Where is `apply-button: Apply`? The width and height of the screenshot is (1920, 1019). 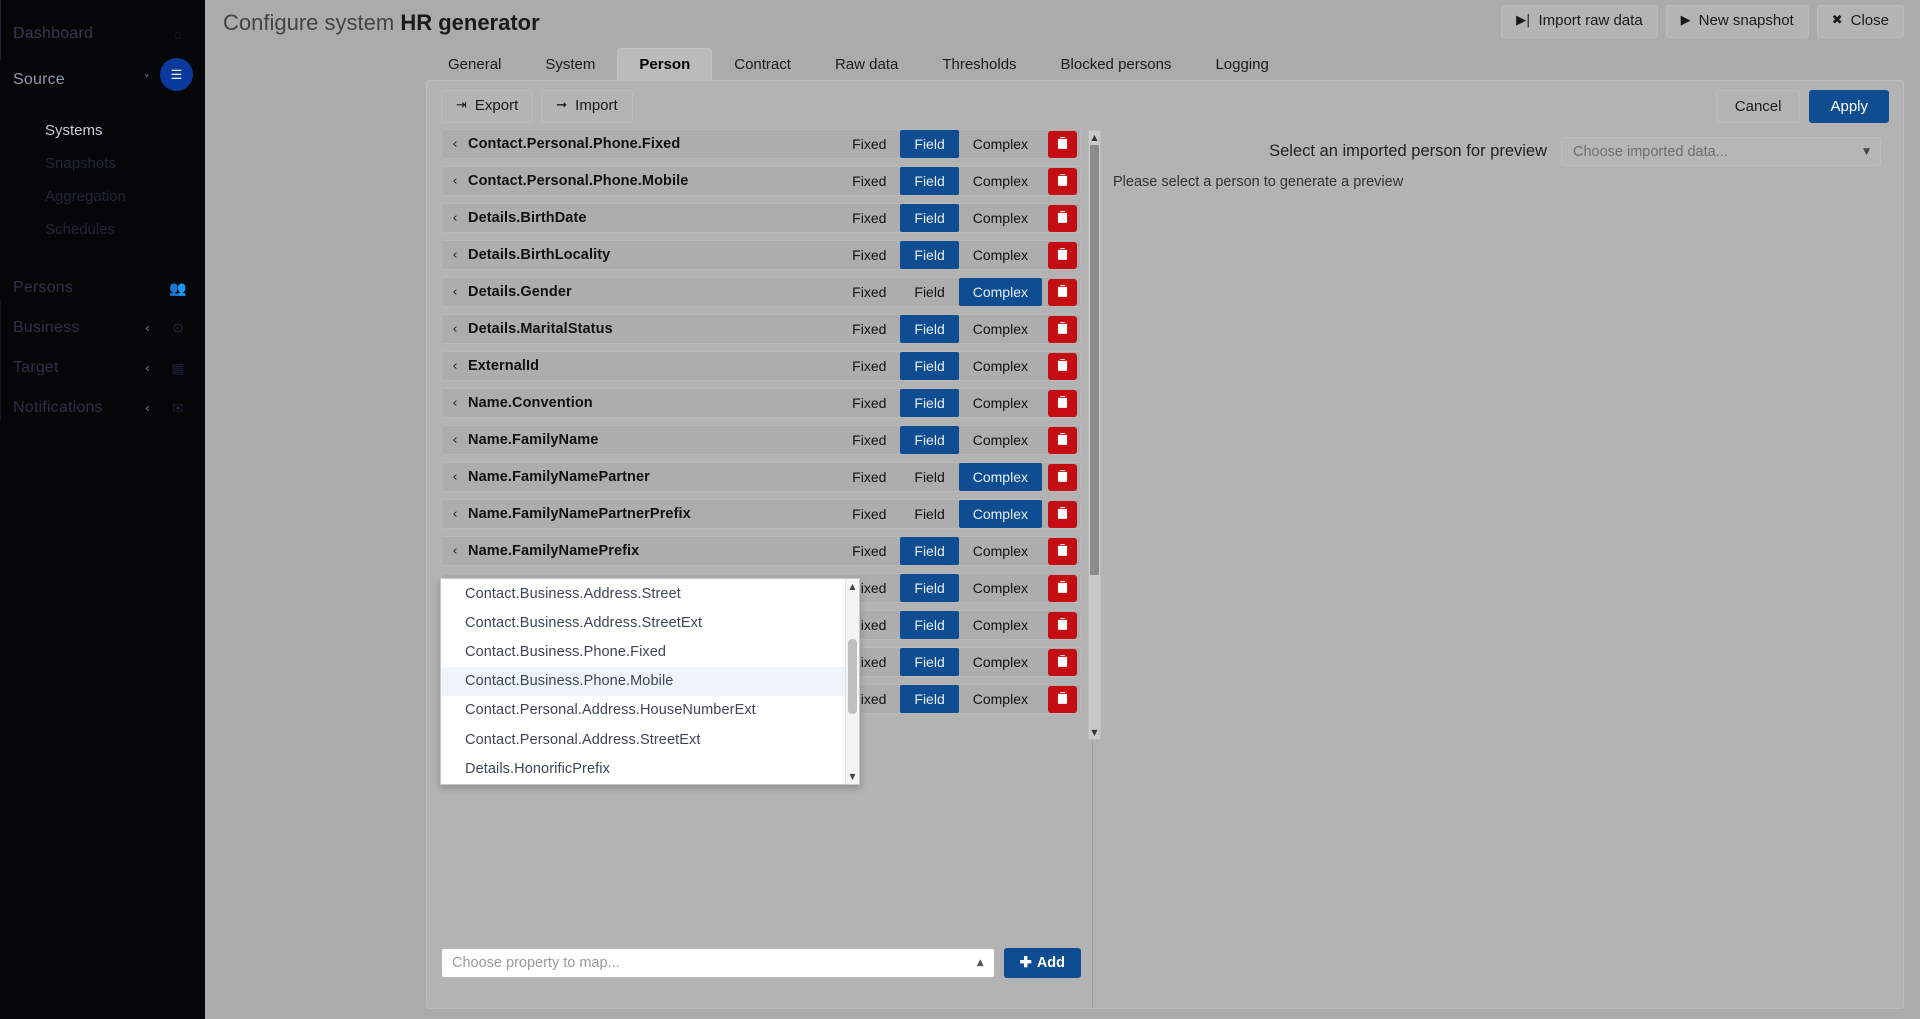 apply-button: Apply is located at coordinates (1849, 106).